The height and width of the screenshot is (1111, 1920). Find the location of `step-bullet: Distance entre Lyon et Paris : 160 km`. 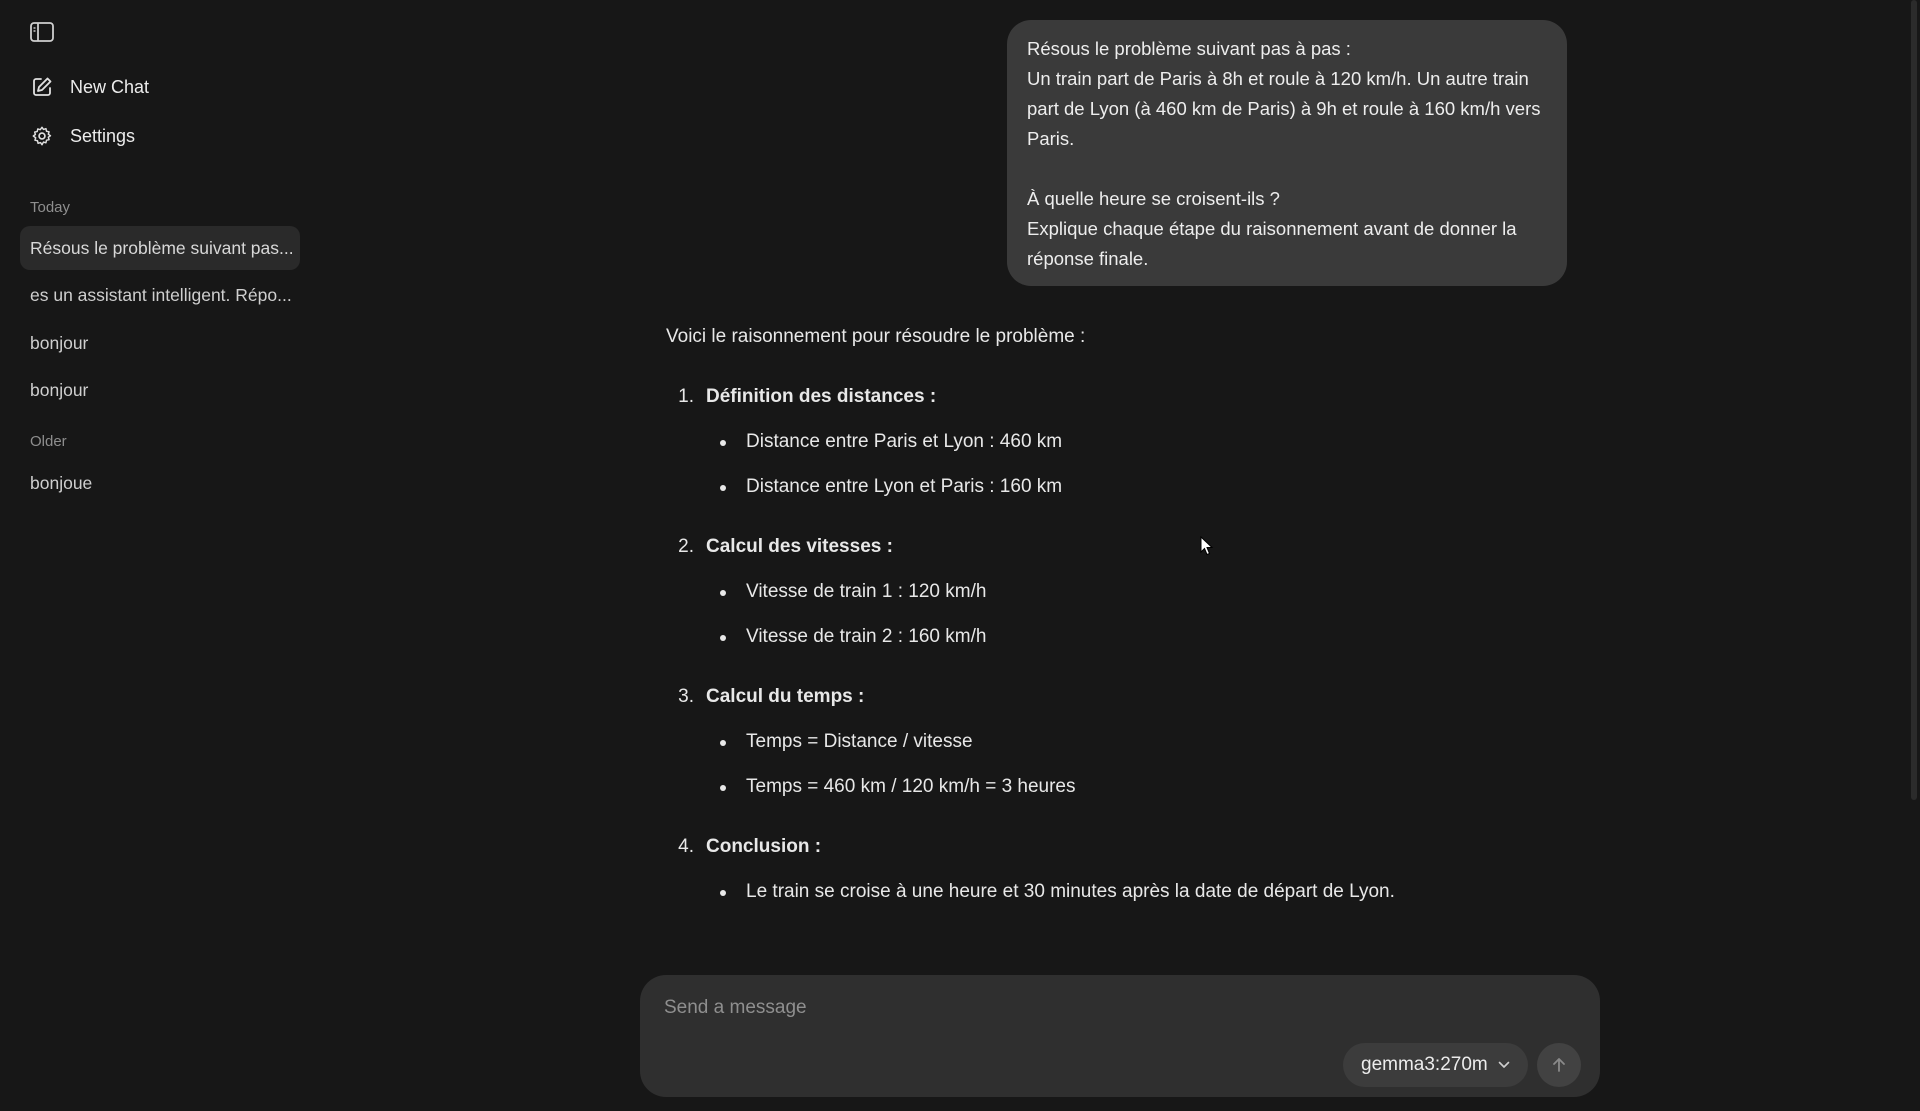

step-bullet: Distance entre Lyon et Paris : 160 km is located at coordinates (1143, 487).